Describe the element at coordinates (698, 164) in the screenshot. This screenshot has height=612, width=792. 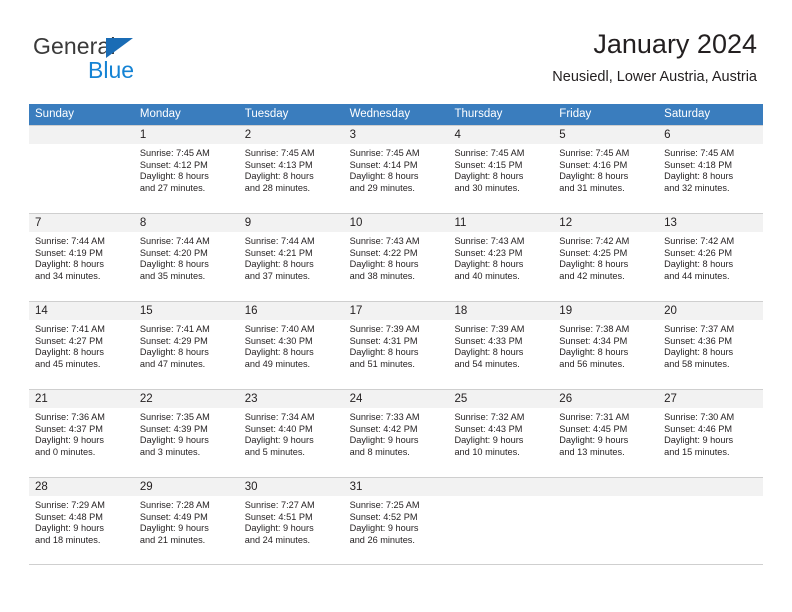
I see `sunset-text: Sunset: 4:18 PM` at that location.